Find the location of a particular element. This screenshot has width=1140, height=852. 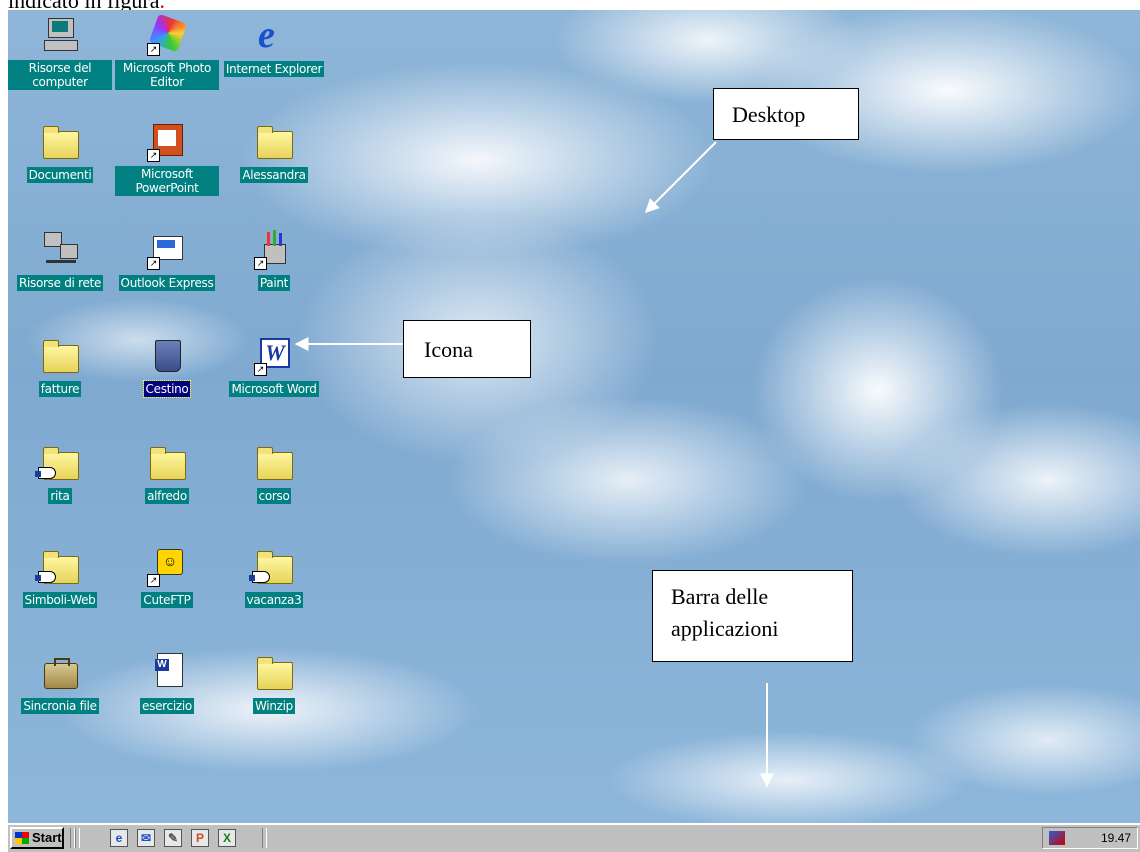

desktop-icon-outlook-express: ↗ Outlook Express is located at coordinates (167, 261).